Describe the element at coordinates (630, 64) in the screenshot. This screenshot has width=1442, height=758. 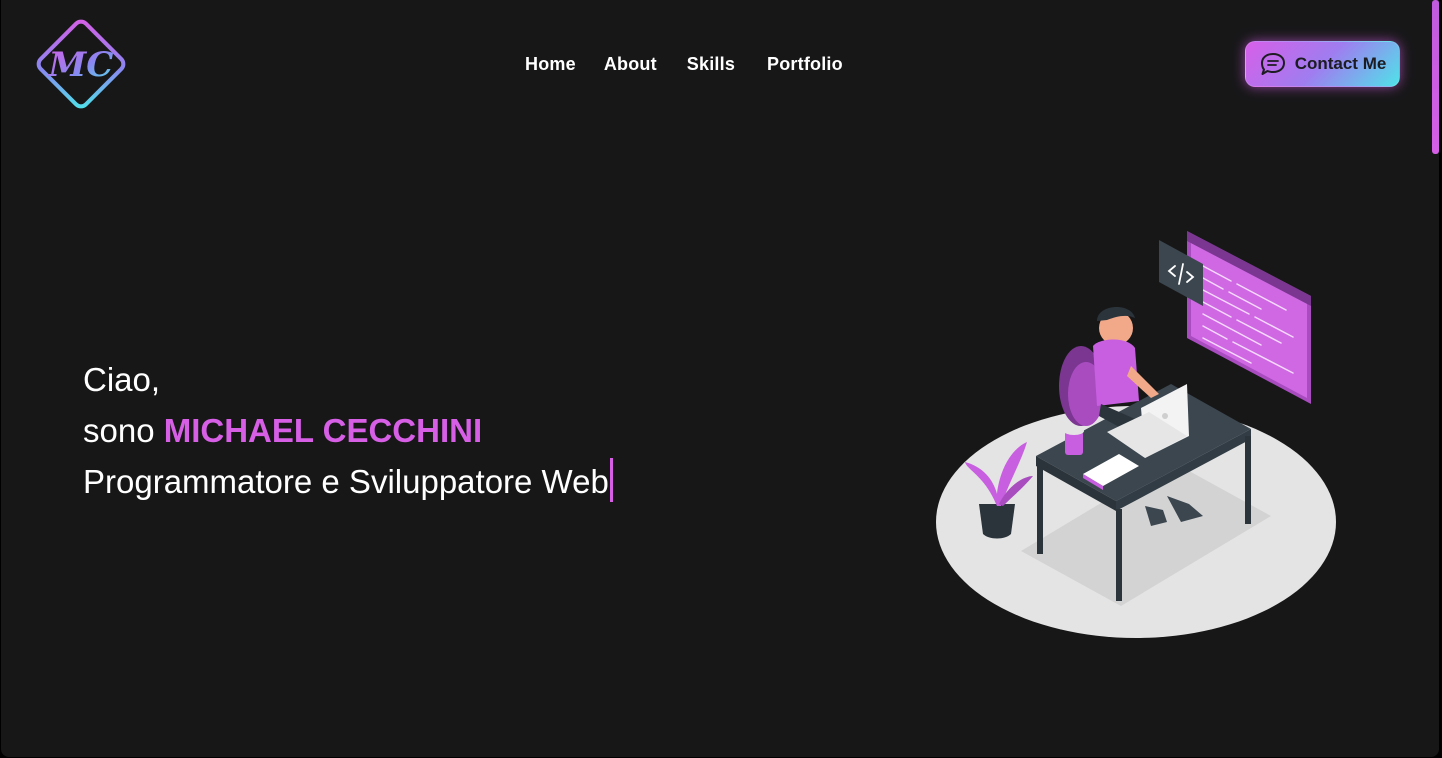
I see `nav-about: About` at that location.